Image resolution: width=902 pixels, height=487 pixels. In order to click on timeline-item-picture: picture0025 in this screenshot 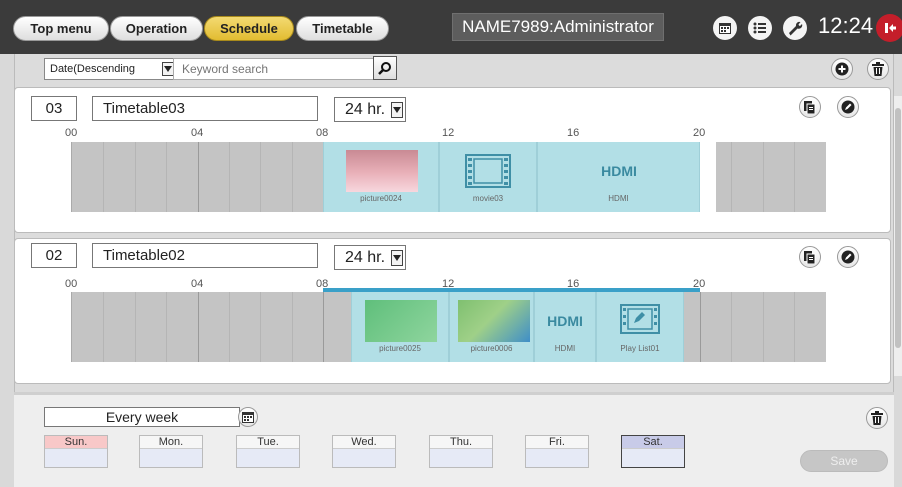, I will do `click(400, 327)`.